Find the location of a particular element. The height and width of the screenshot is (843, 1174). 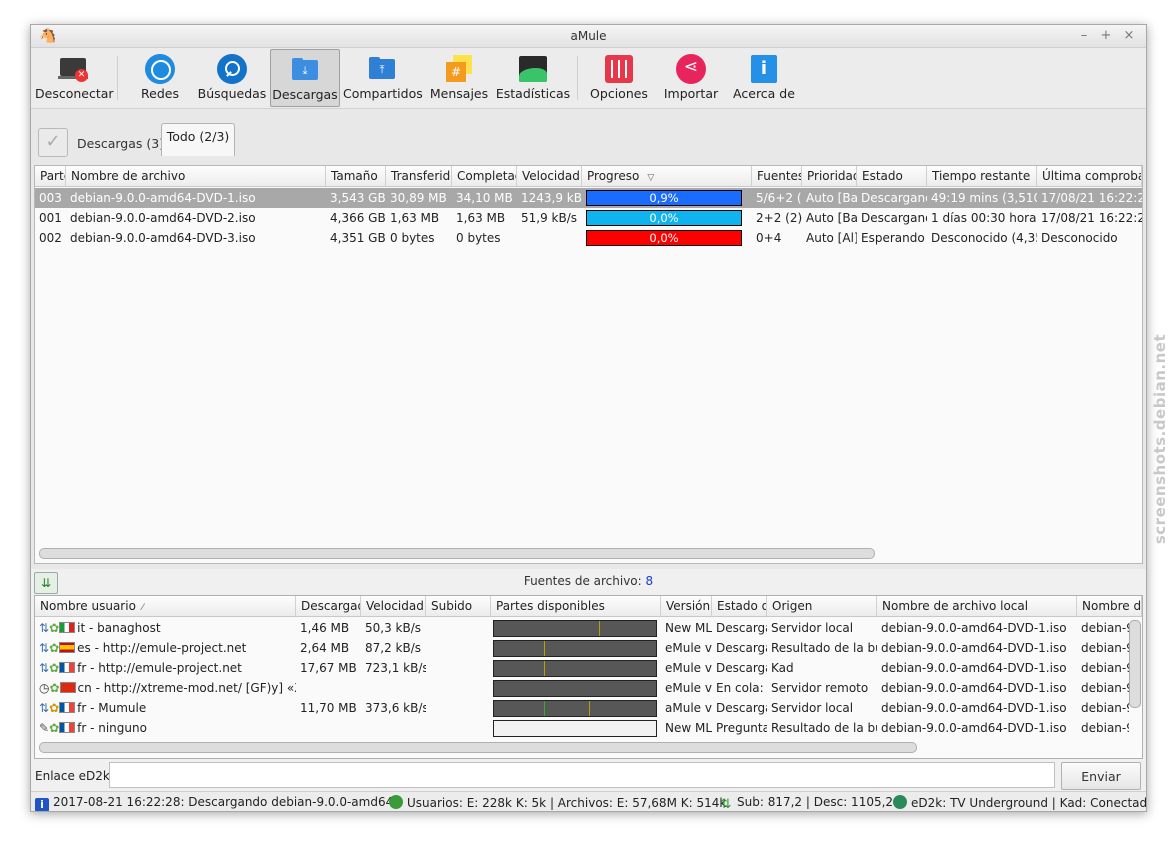

col-dl-status: Estado de descarga is located at coordinates (739, 606).